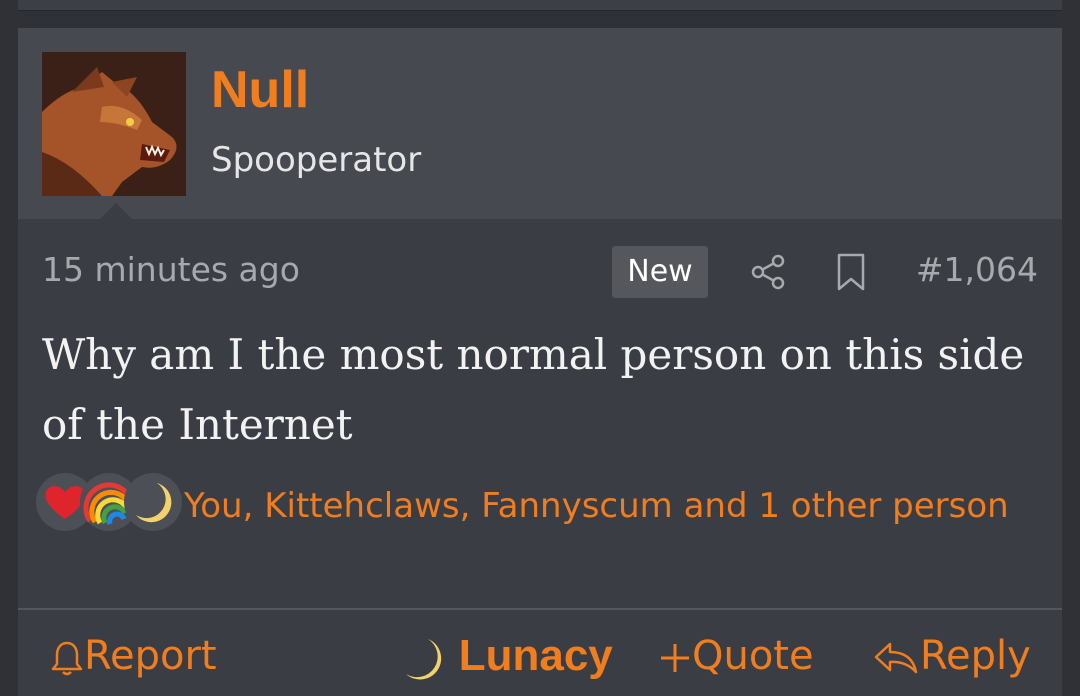 The image size is (1080, 696). Describe the element at coordinates (977, 270) in the screenshot. I see `post-number: #1,064` at that location.